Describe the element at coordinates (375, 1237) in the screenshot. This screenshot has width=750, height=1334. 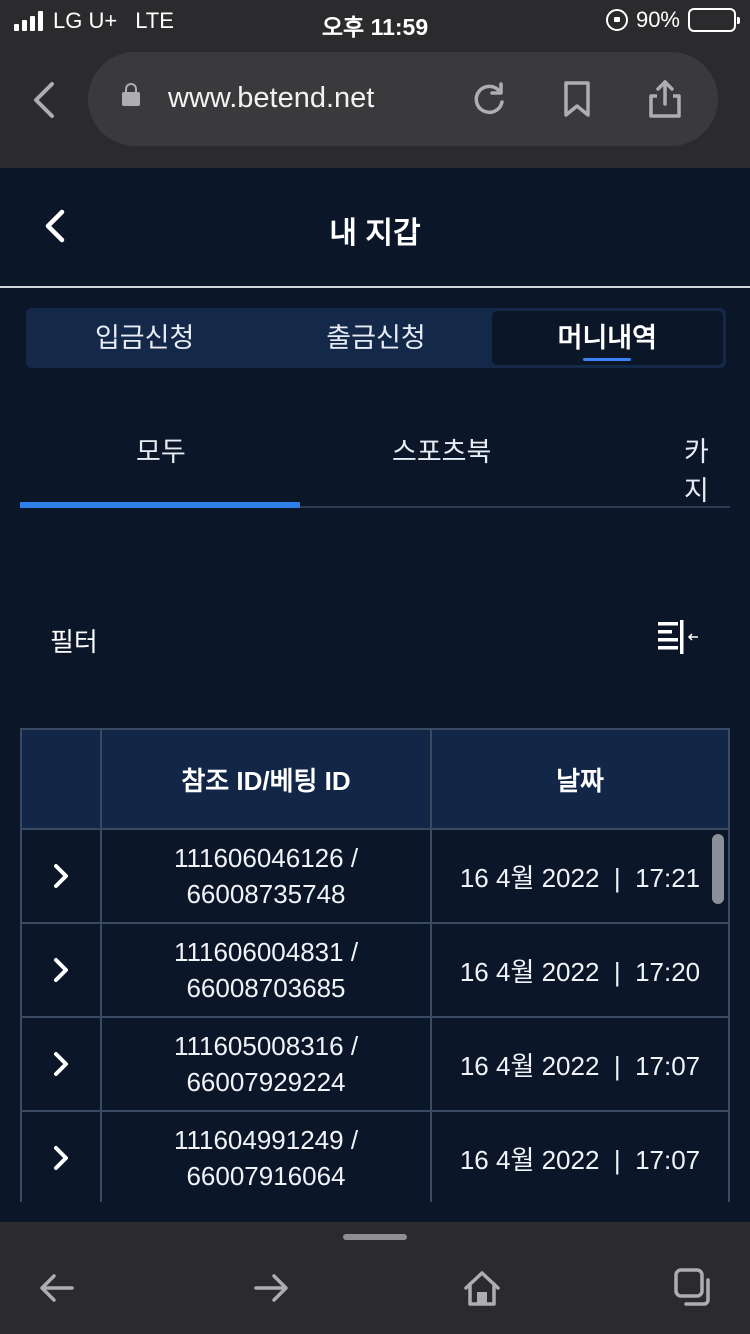
I see `toolbar-grabber` at that location.